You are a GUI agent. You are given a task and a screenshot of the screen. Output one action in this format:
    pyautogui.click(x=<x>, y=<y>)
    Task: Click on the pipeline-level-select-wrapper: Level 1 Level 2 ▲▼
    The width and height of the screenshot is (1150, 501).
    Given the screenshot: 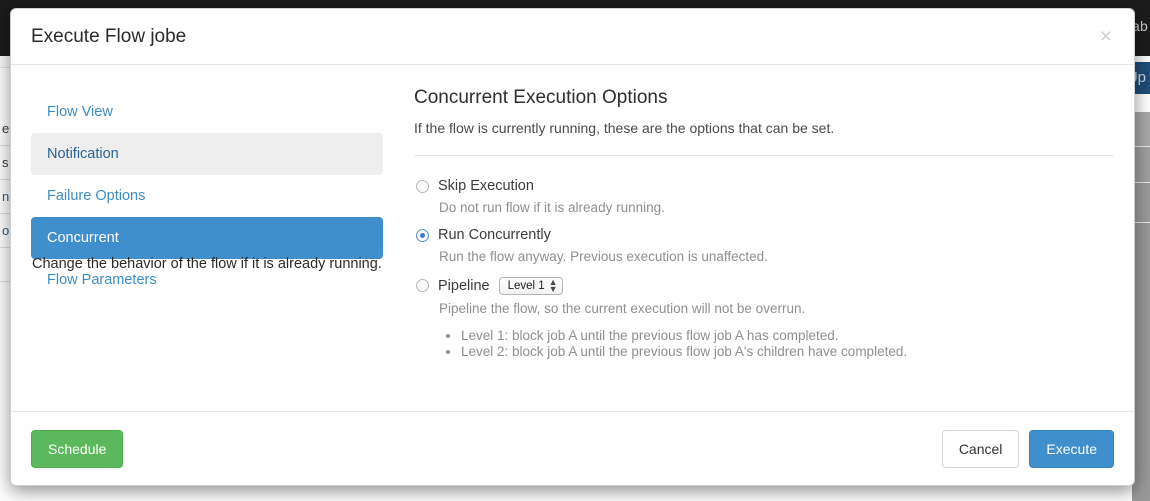 What is the action you would take?
    pyautogui.click(x=526, y=285)
    